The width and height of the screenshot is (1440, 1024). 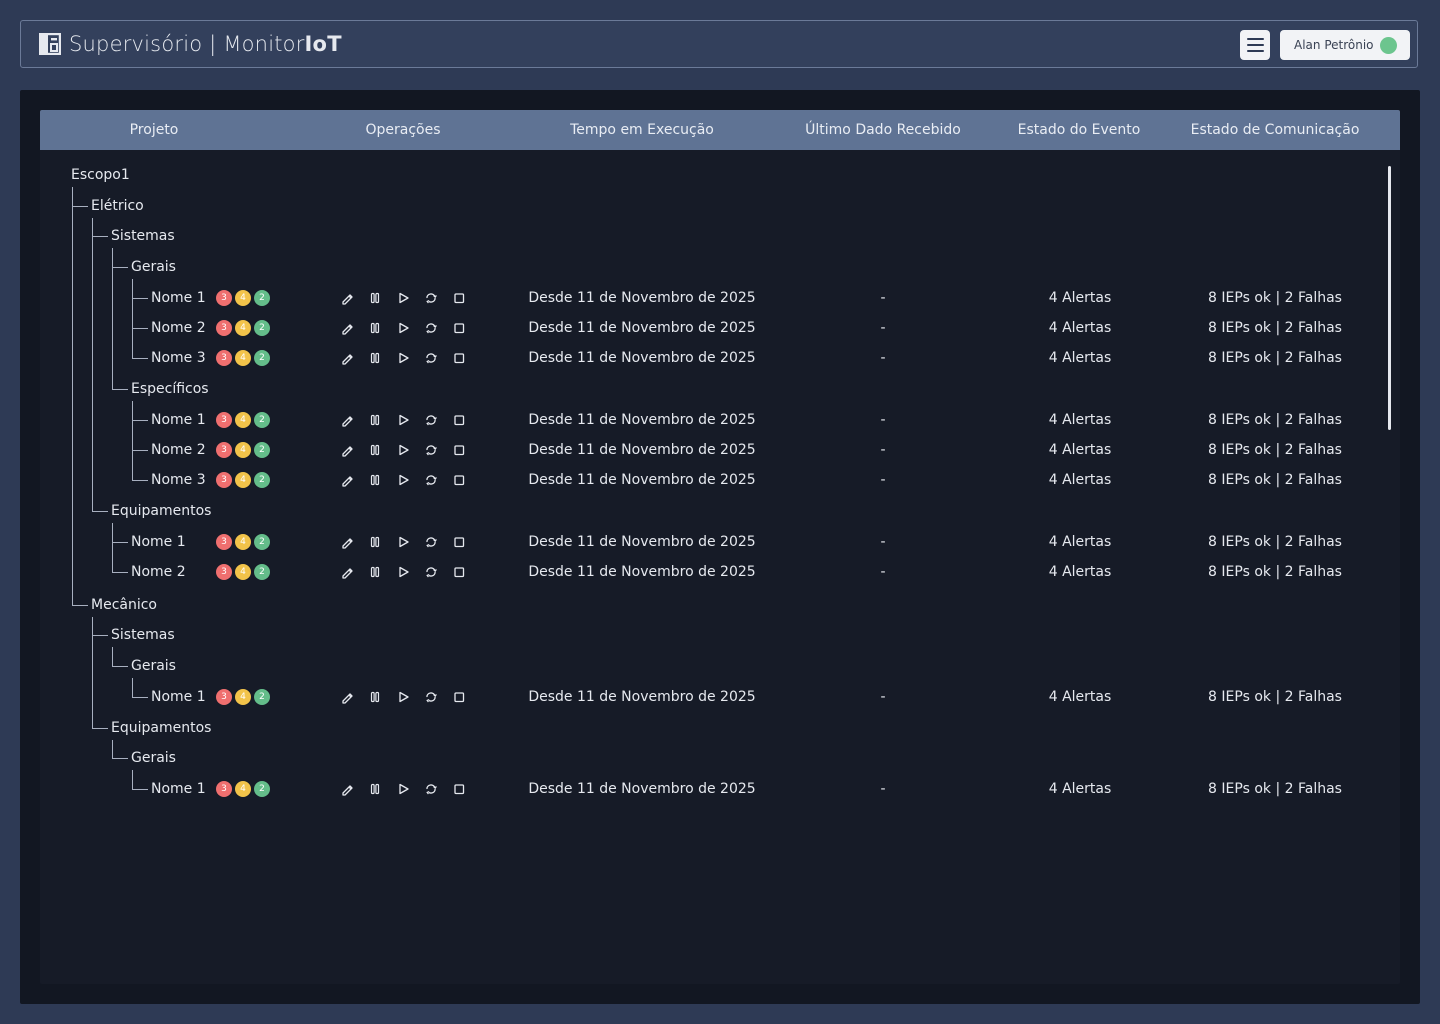 I want to click on logo-icon, so click(x=50, y=44).